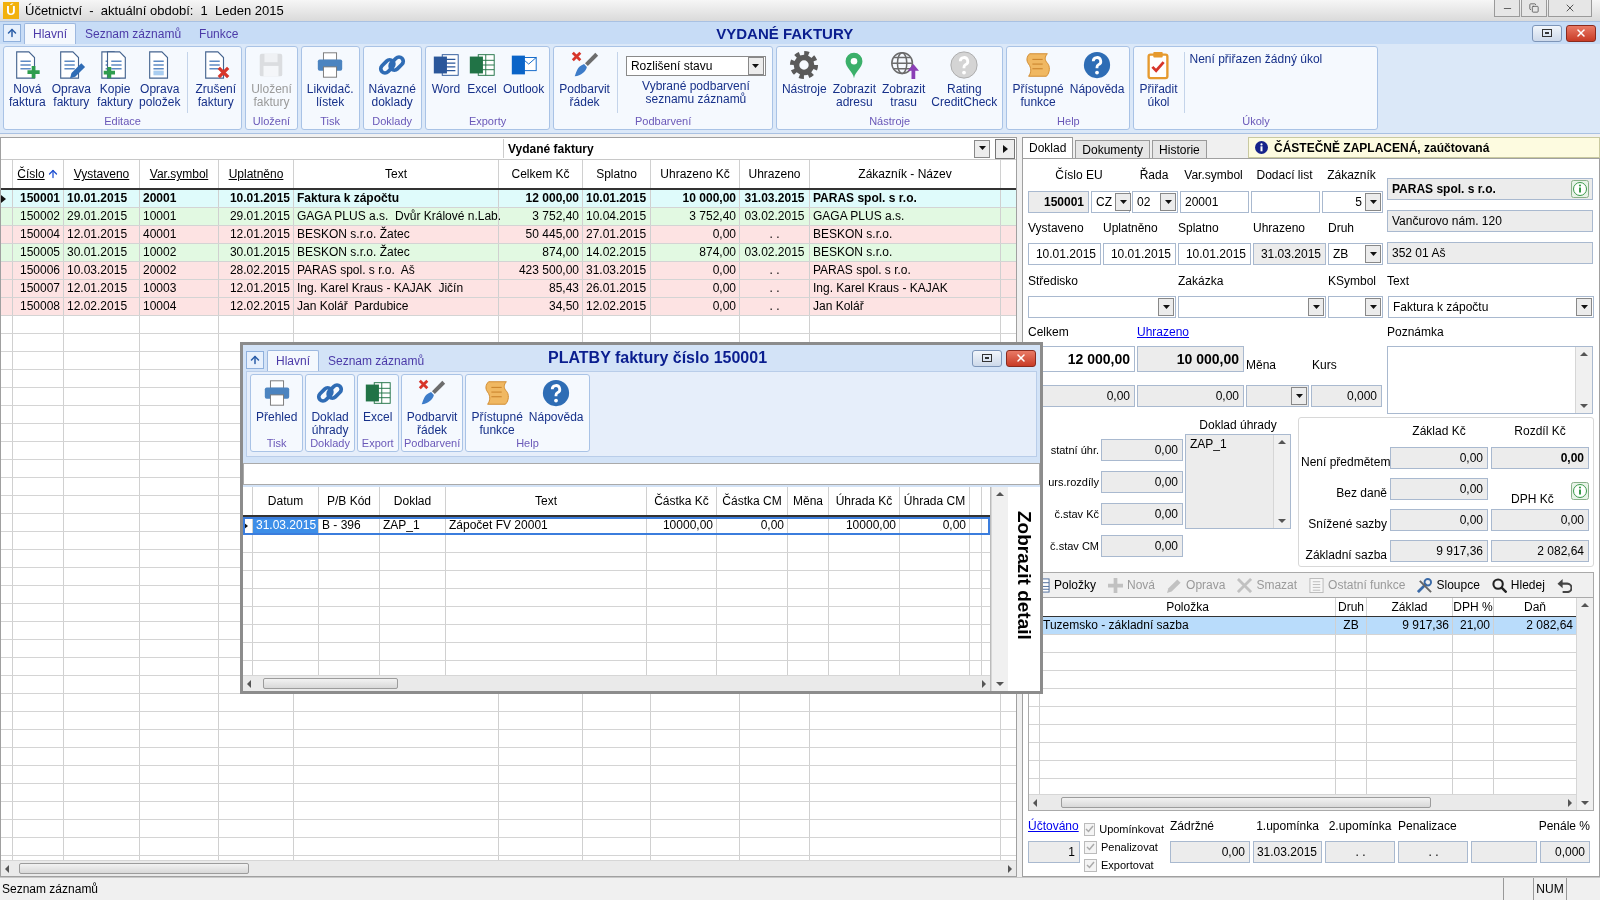  Describe the element at coordinates (1158, 79) in the screenshot. I see `ribbon-button: Přiřadit úkol` at that location.